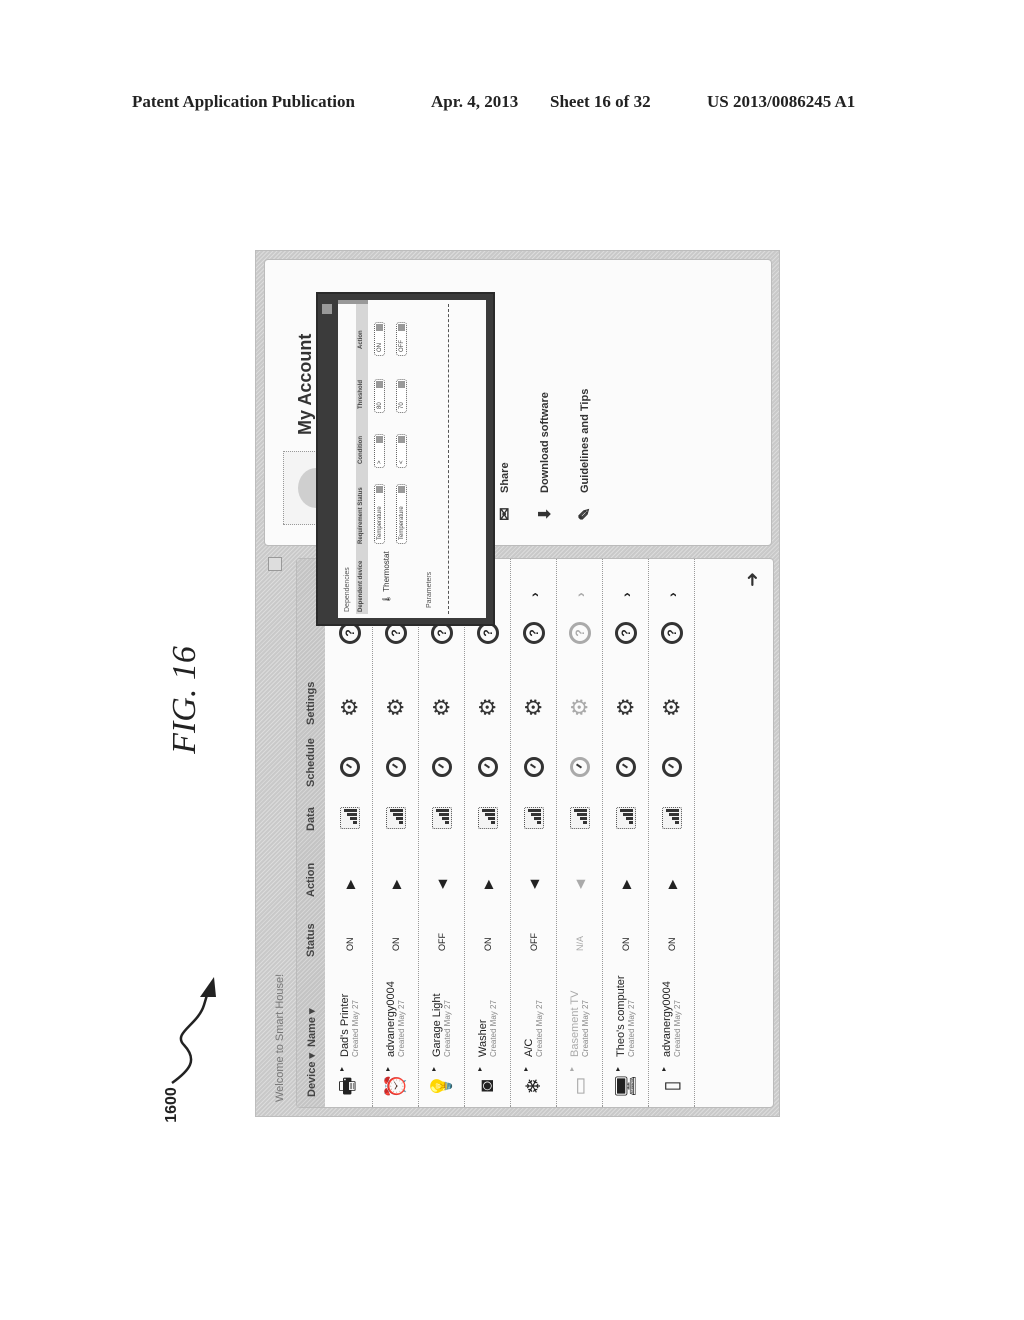 This screenshot has width=1024, height=1320. What do you see at coordinates (529, 1048) in the screenshot?
I see `device-name: A/C` at bounding box center [529, 1048].